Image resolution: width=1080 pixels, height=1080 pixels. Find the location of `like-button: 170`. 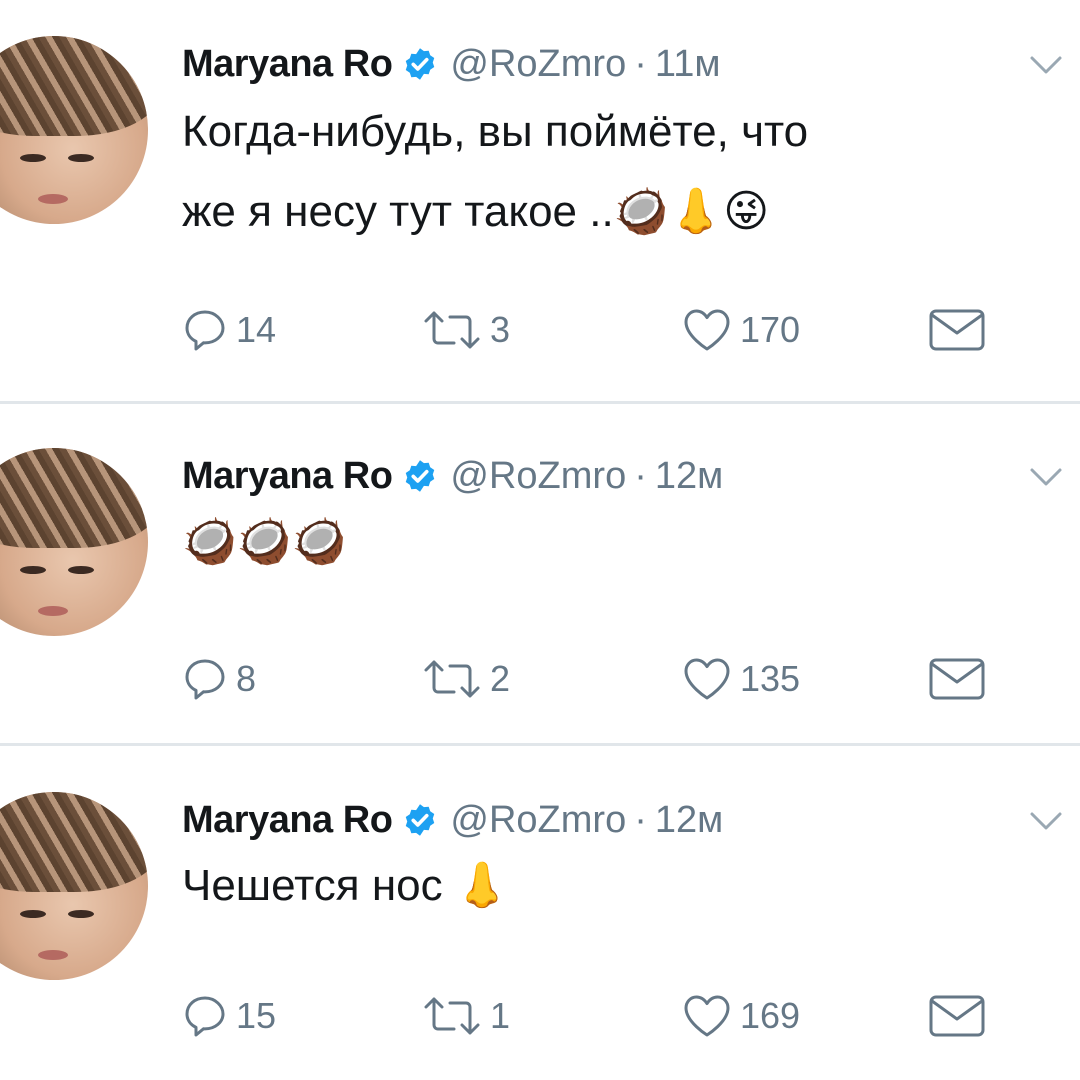

like-button: 170 is located at coordinates (741, 330).